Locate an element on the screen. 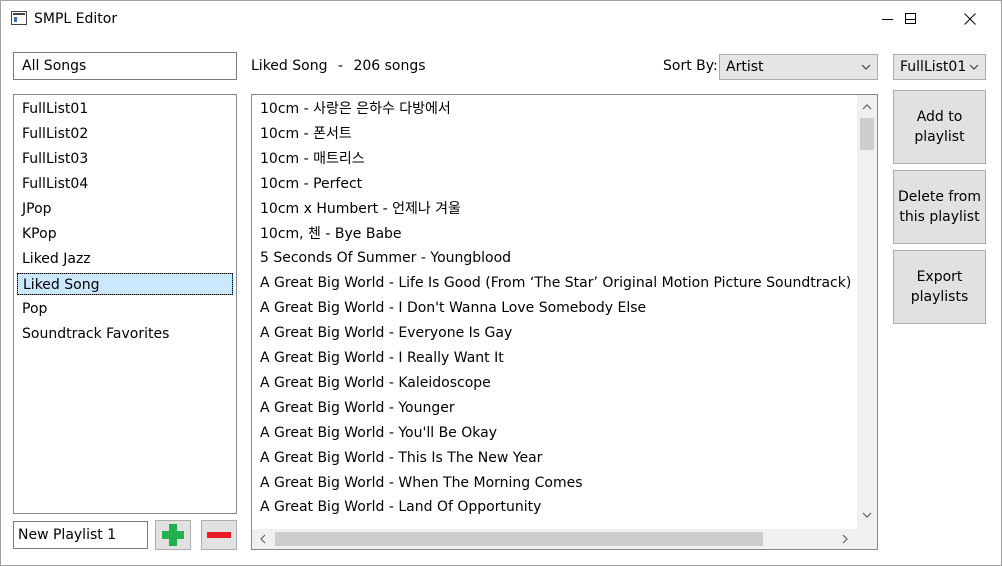 This screenshot has width=1002, height=566. song-row: A Great Big World - Younger is located at coordinates (557, 408).